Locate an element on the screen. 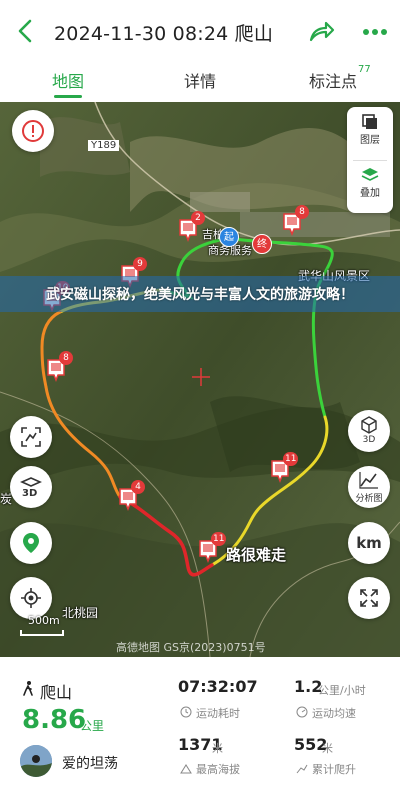 The height and width of the screenshot is (805, 400). view-3d-button: 3D is located at coordinates (369, 431).